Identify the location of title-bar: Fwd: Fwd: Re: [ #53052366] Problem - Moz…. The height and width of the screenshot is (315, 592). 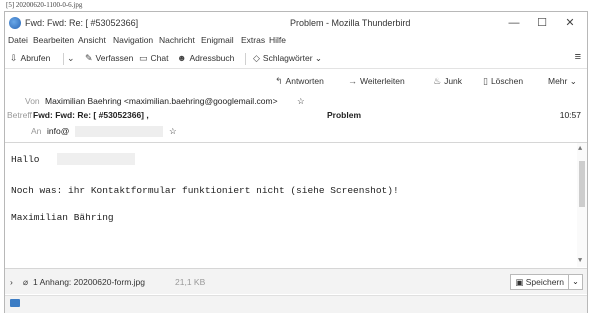
(296, 23).